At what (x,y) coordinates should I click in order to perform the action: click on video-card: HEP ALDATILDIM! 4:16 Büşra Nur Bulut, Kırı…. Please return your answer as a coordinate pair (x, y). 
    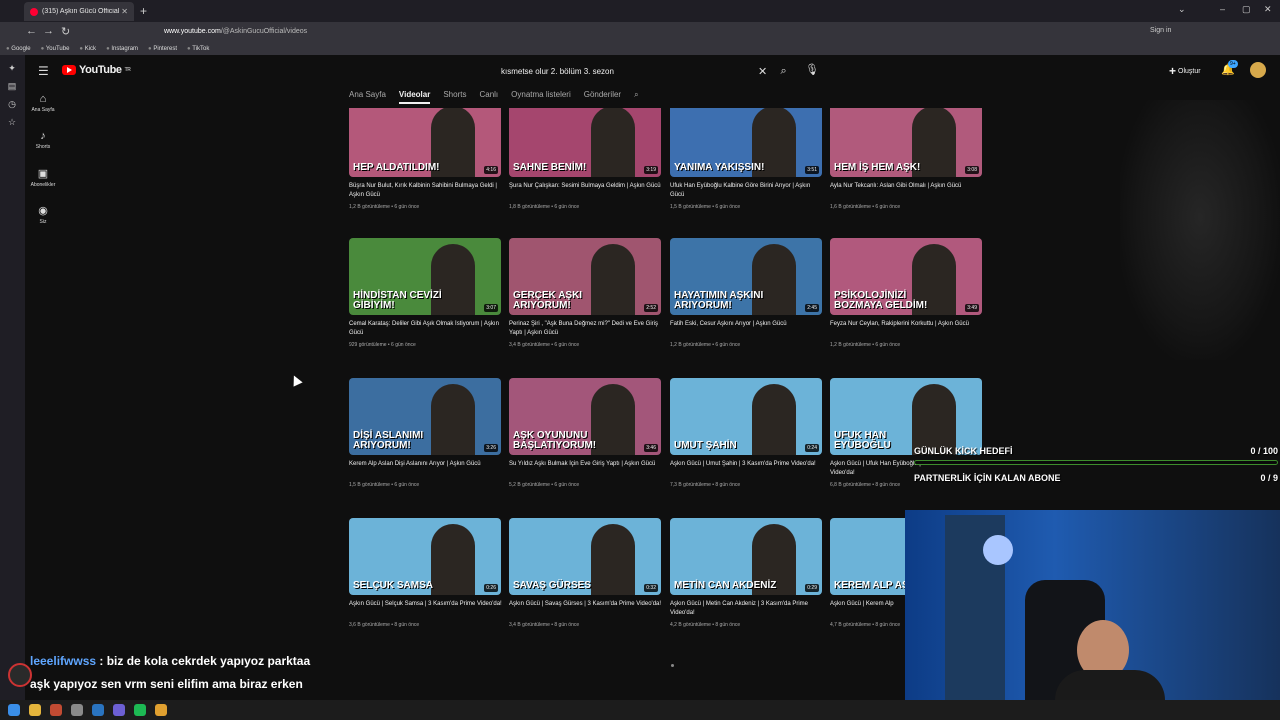
    Looking at the image, I should click on (425, 159).